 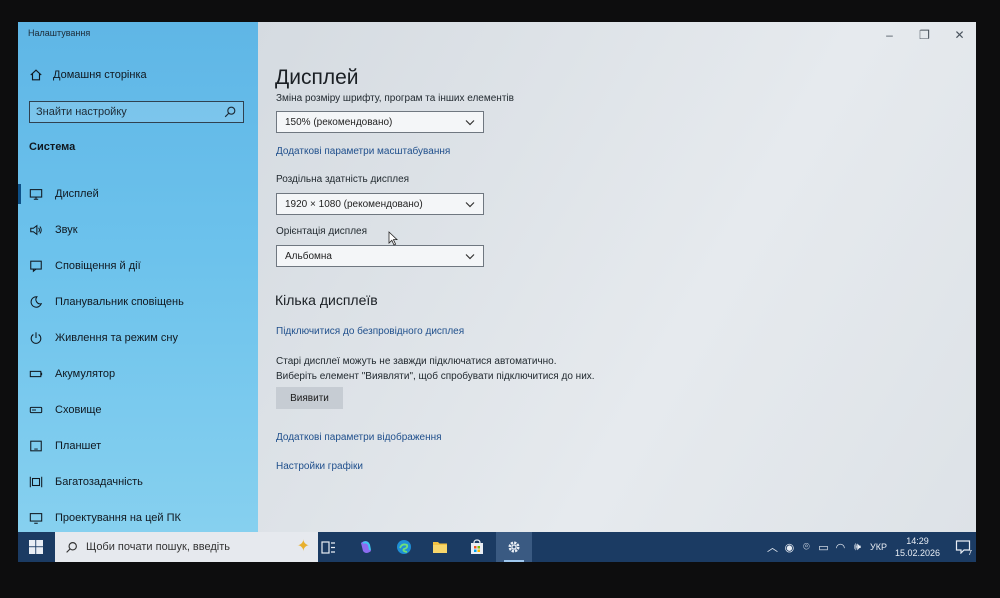 What do you see at coordinates (36, 230) in the screenshot?
I see `speaker-icon` at bounding box center [36, 230].